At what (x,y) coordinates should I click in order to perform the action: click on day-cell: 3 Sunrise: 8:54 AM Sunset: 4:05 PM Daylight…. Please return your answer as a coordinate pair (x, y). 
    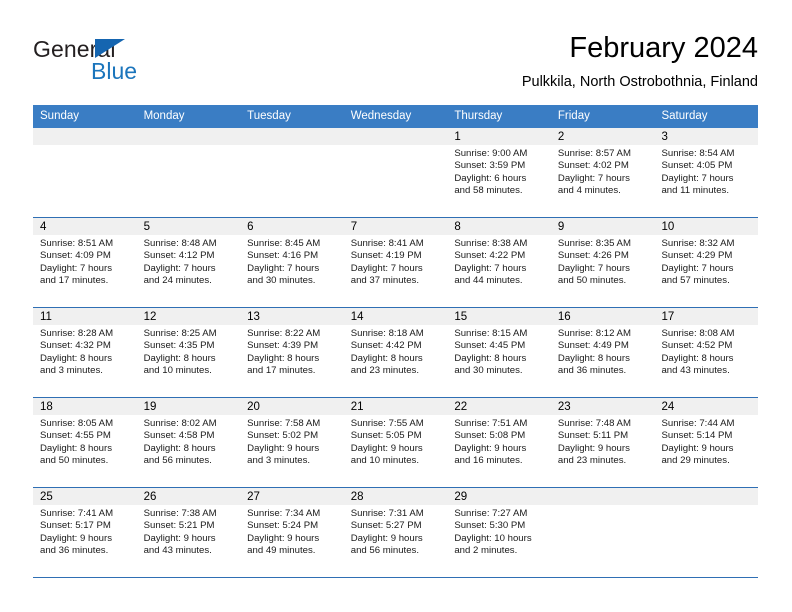
    Looking at the image, I should click on (706, 172).